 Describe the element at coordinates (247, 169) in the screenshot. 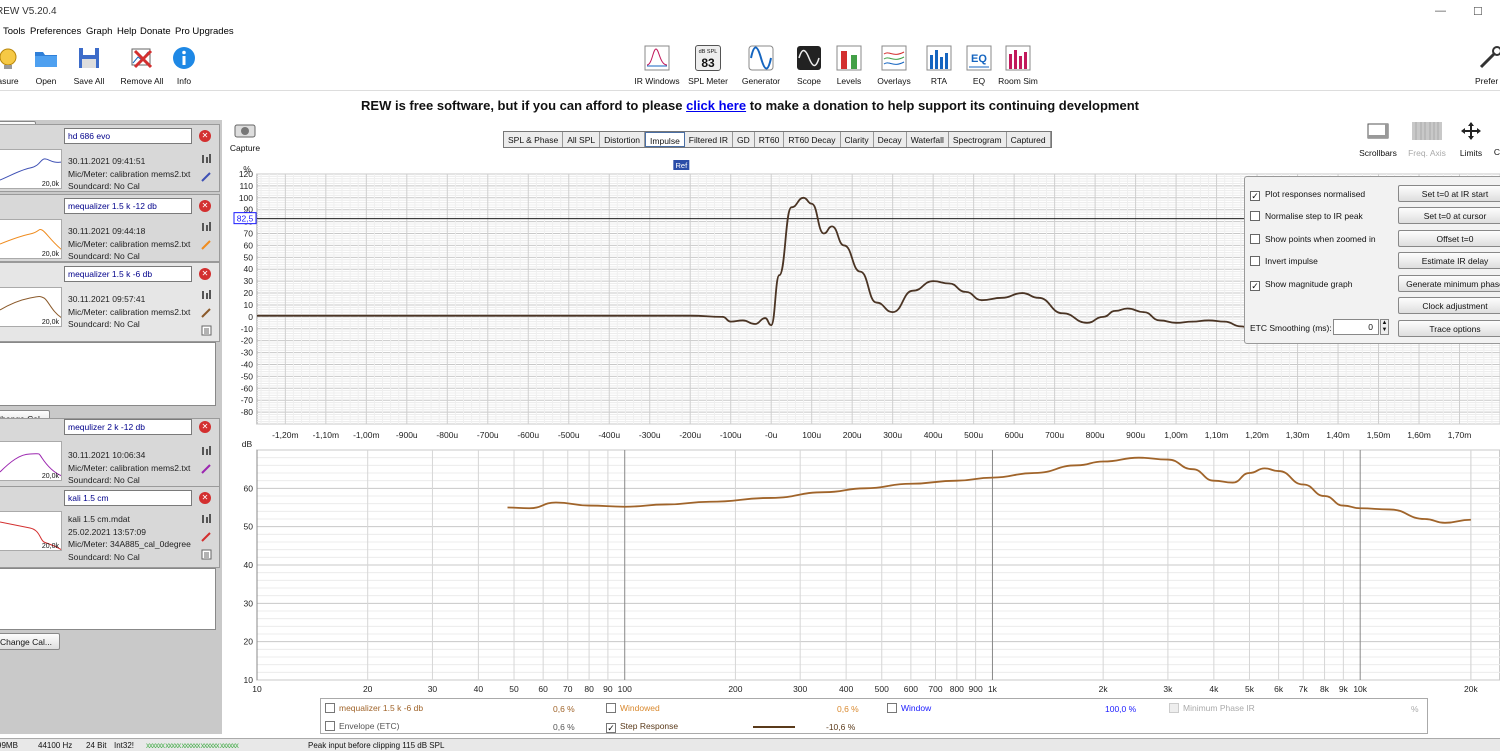

I see `impulse-y-unit: %` at that location.